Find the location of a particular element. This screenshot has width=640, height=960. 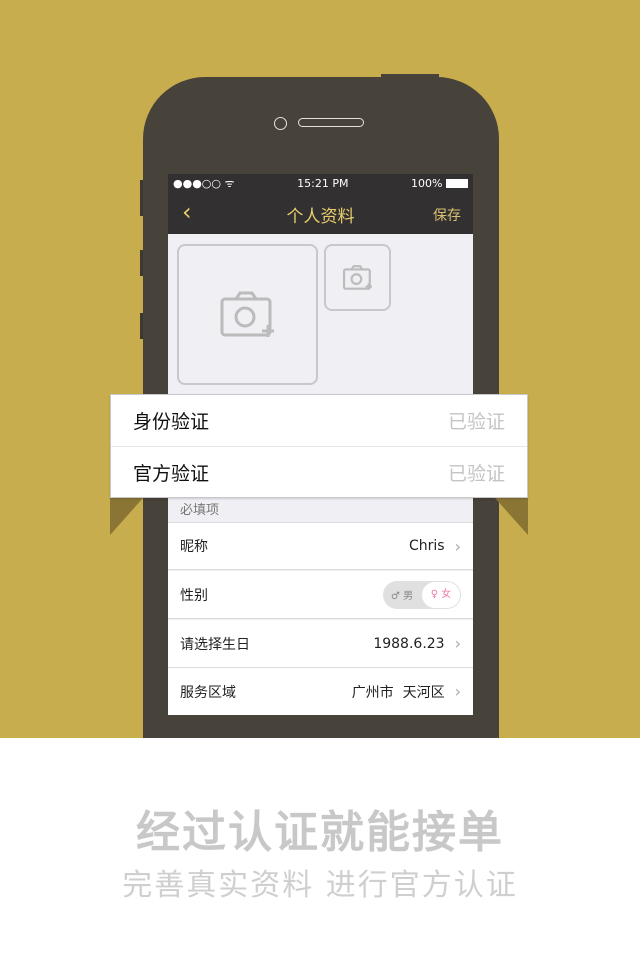

gender-row: 性别 ♂ 男 ♀ 女 is located at coordinates (320, 595).